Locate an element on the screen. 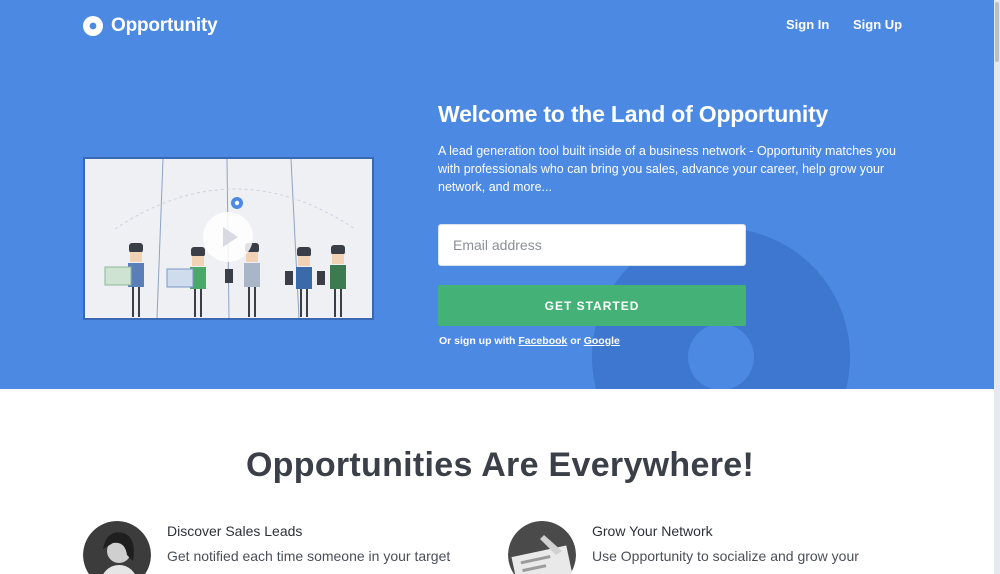  sign-in-link: Sign In is located at coordinates (807, 24).